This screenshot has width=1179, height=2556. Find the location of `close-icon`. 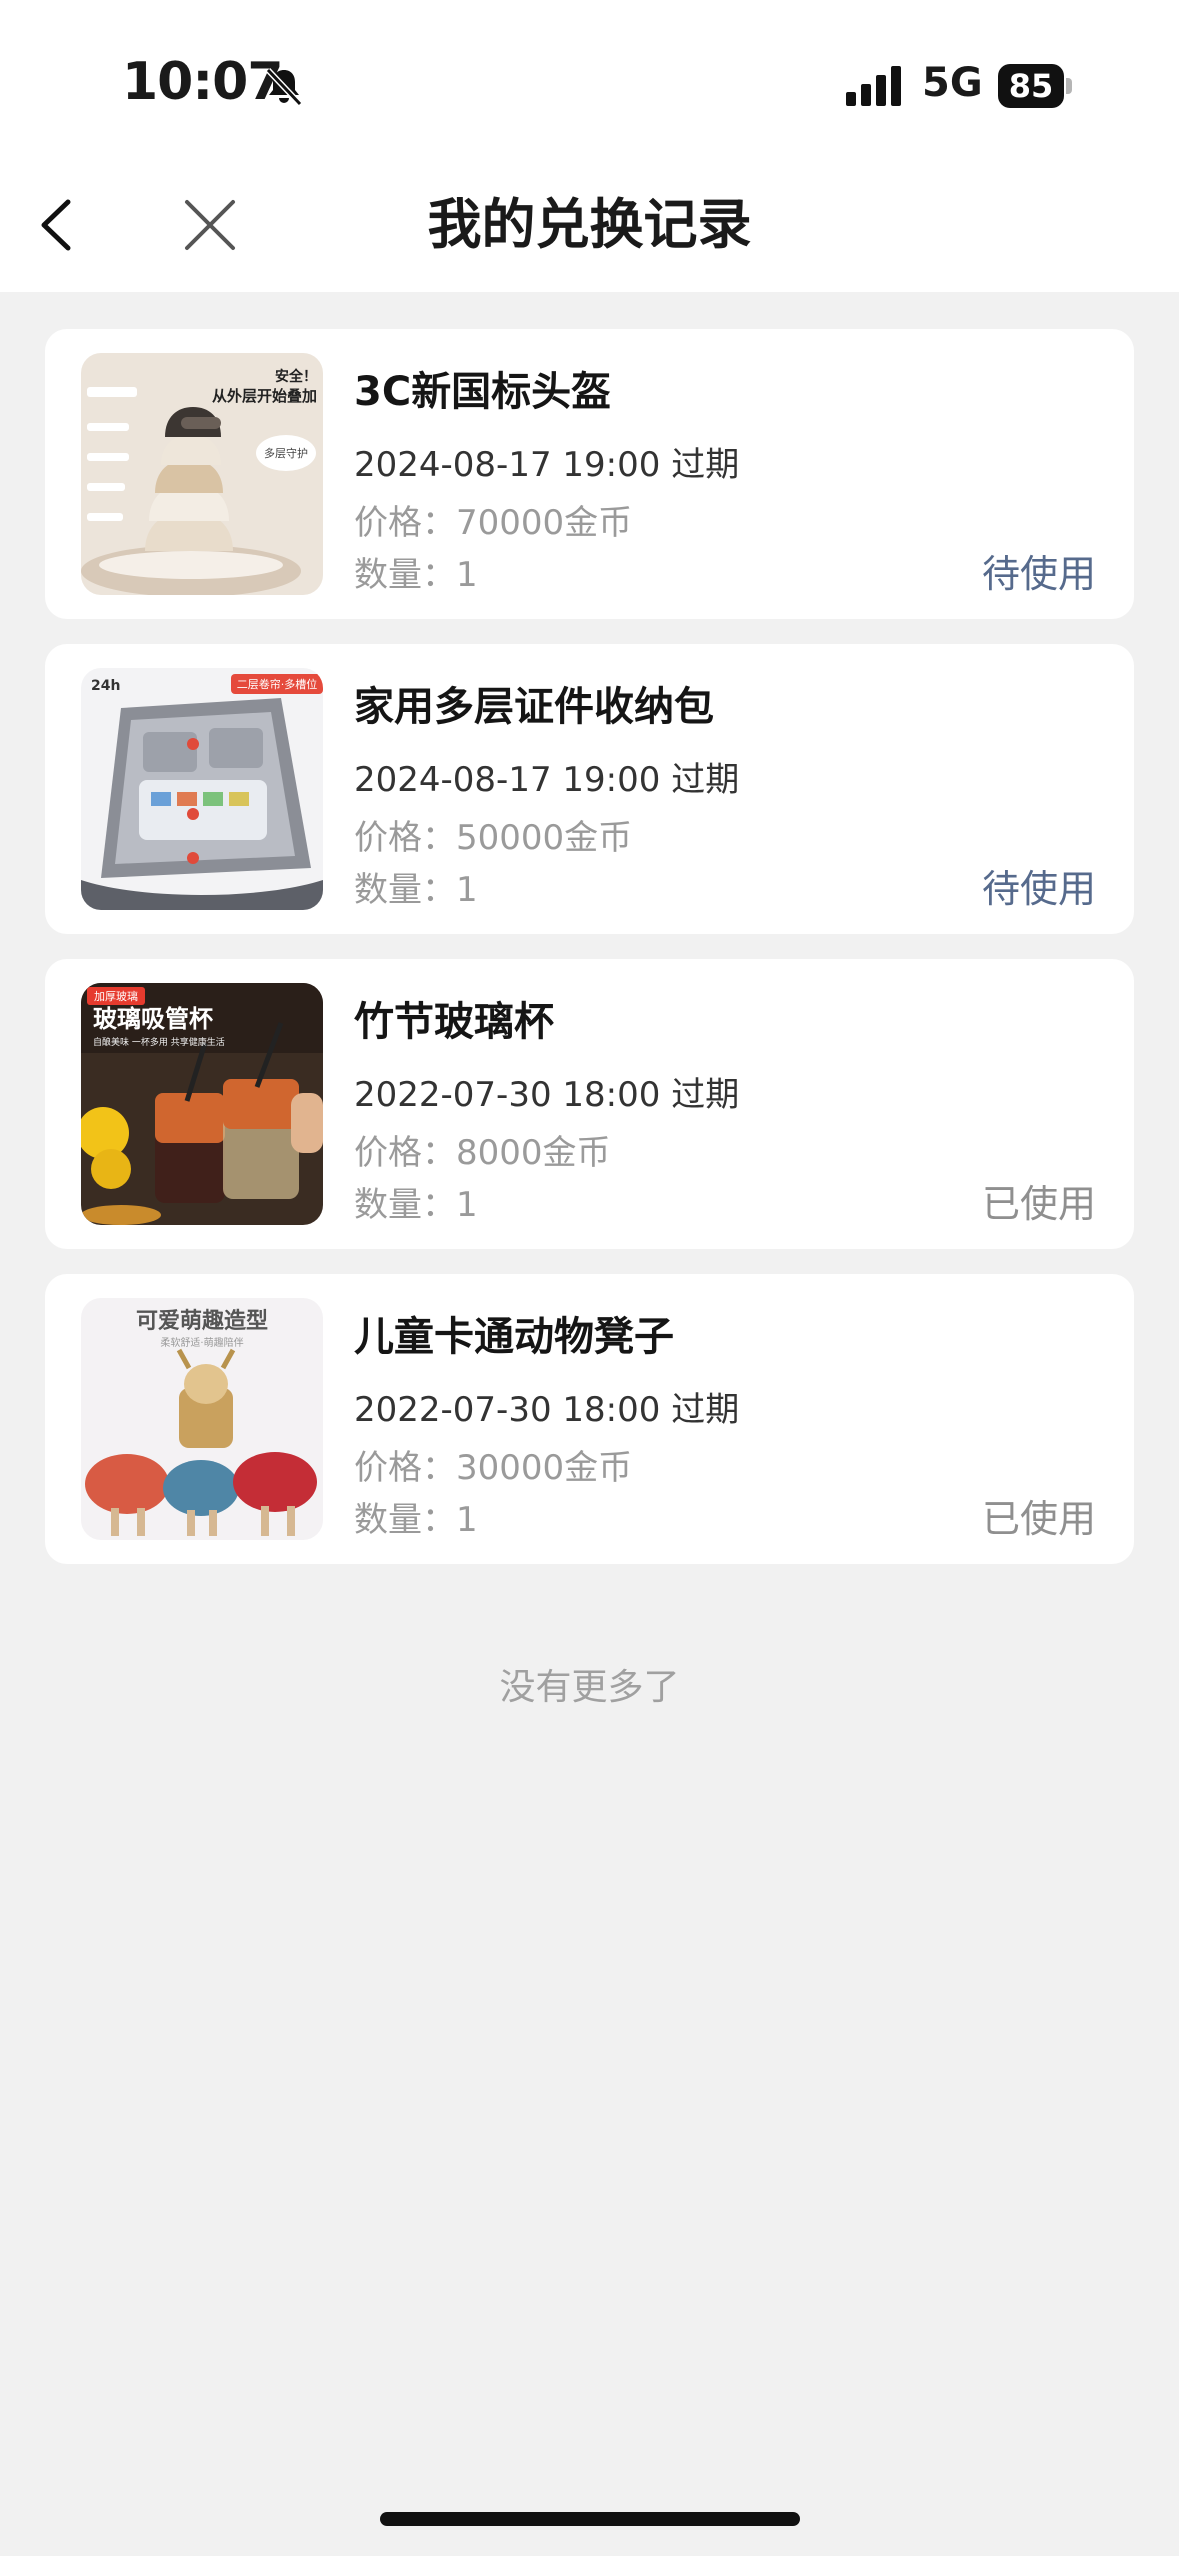

close-icon is located at coordinates (210, 225).